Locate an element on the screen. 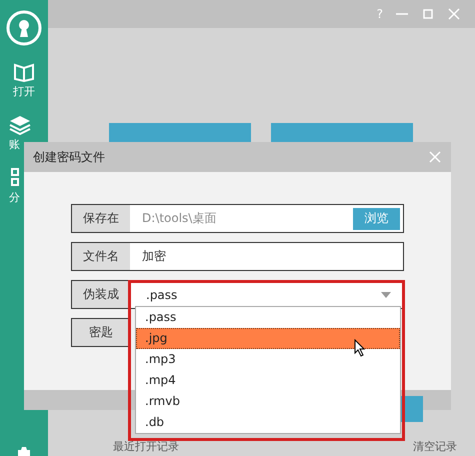  dropdown-option: .pass is located at coordinates (268, 317).